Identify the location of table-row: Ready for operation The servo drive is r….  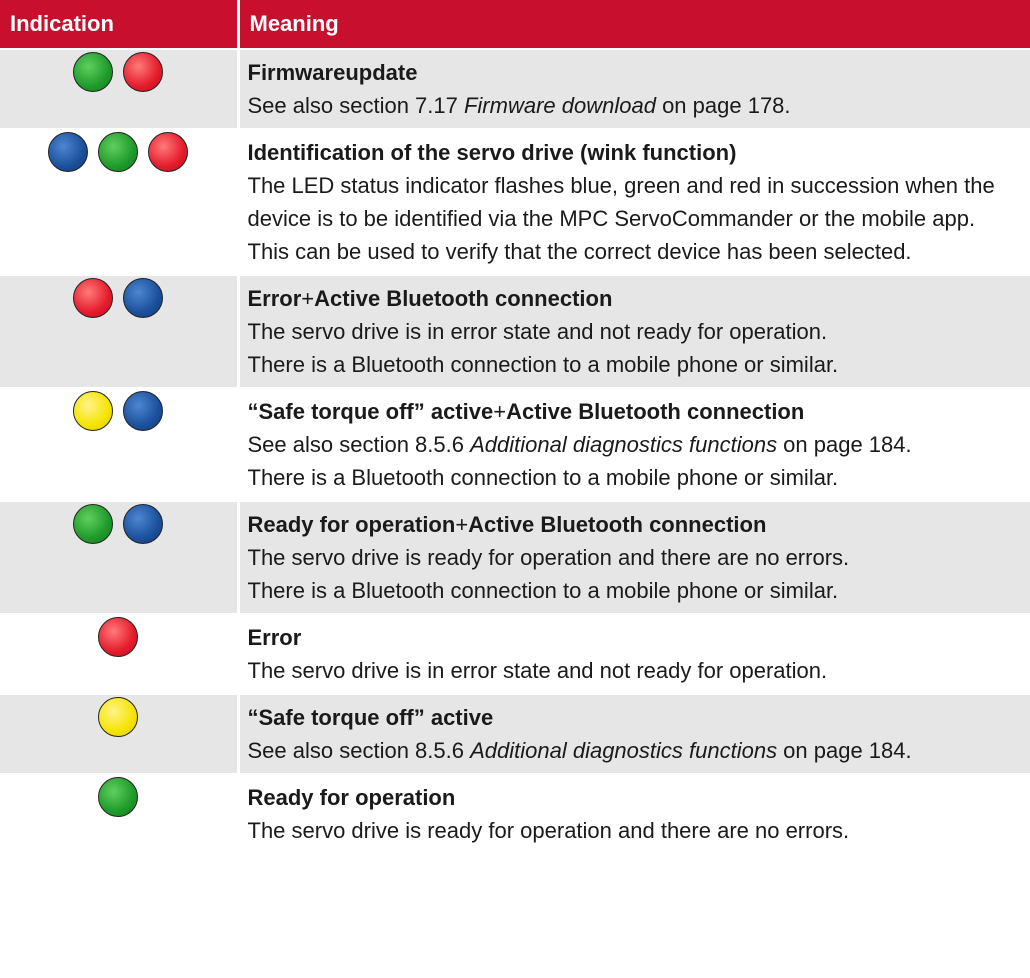
(515, 813).